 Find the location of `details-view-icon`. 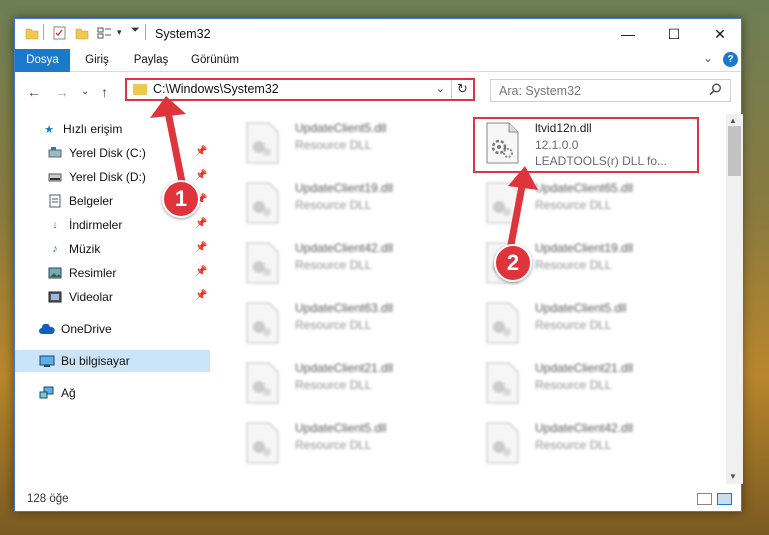

details-view-icon is located at coordinates (704, 499).